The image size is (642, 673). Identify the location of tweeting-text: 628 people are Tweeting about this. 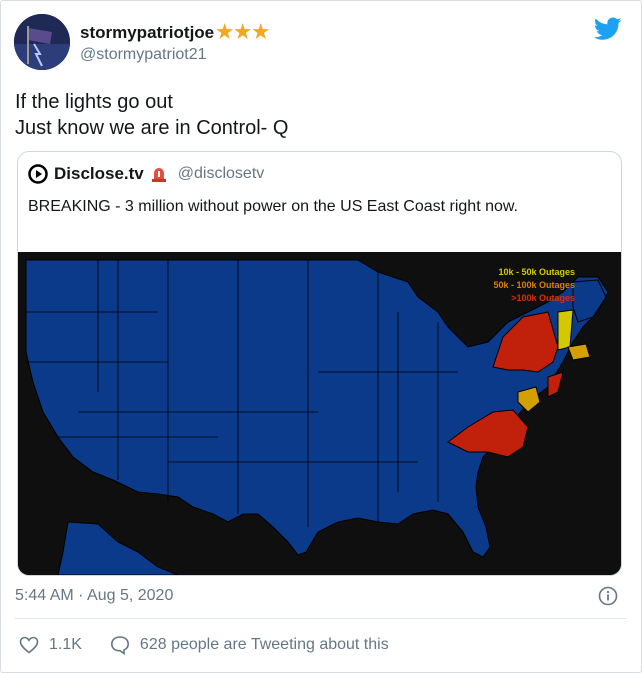
(264, 644).